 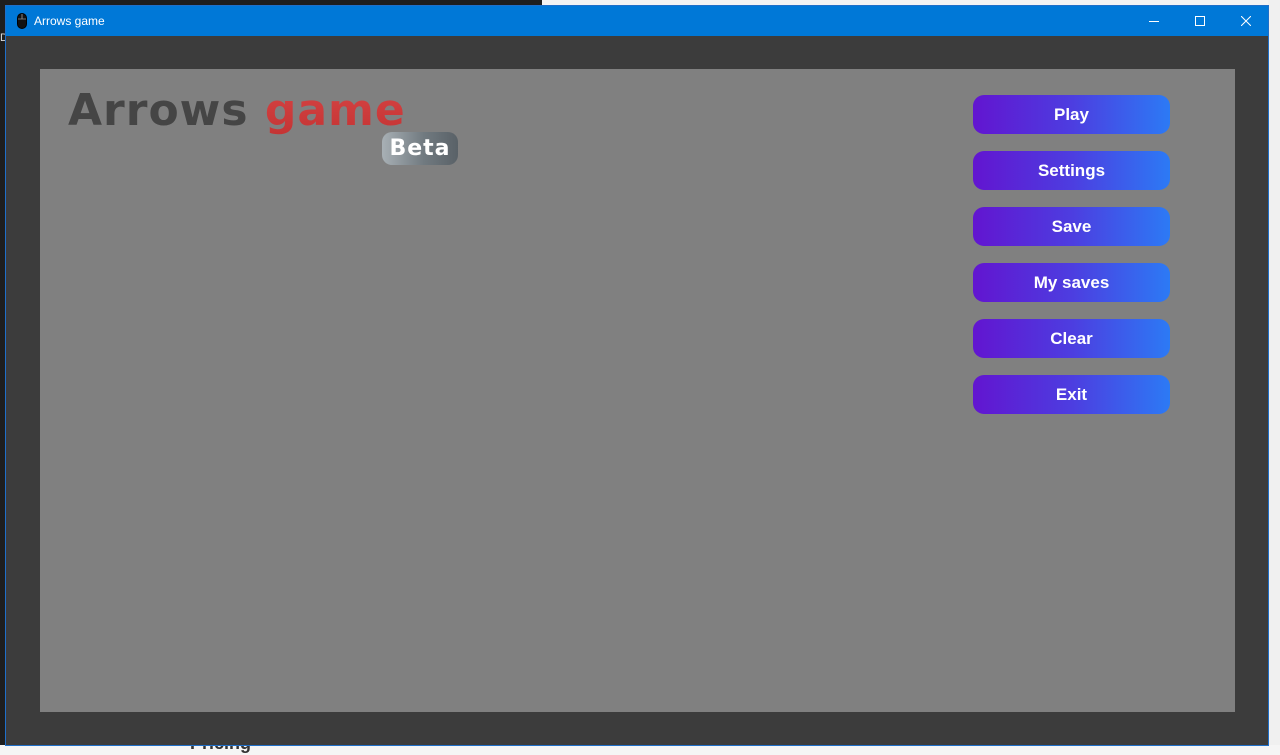 I want to click on main-menu: Play Settings Save My saves Clear Exit, so click(x=1071, y=263).